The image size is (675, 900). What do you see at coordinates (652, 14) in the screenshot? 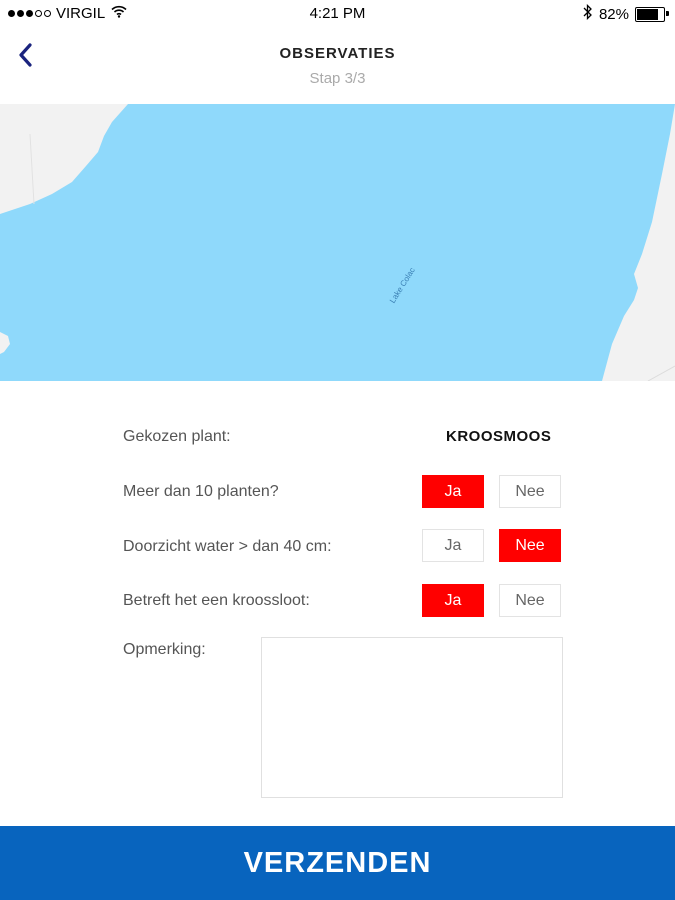
I see `battery-icon` at bounding box center [652, 14].